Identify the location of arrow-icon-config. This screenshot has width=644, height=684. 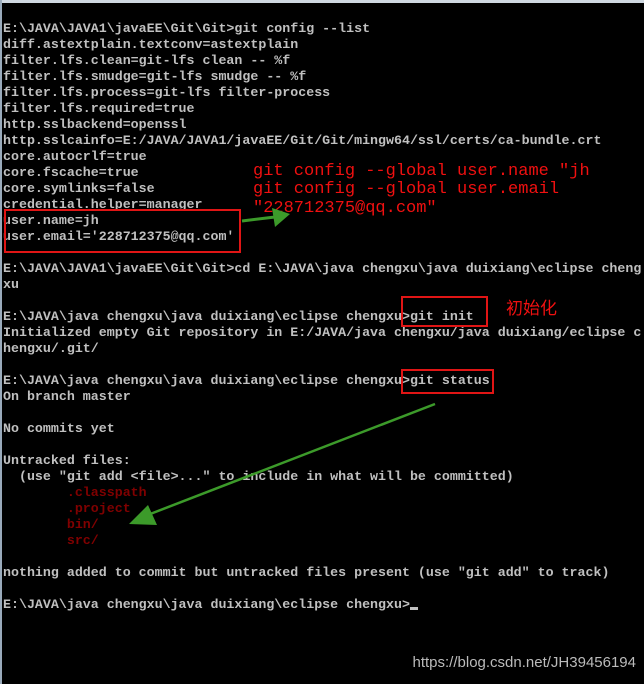
(265, 217).